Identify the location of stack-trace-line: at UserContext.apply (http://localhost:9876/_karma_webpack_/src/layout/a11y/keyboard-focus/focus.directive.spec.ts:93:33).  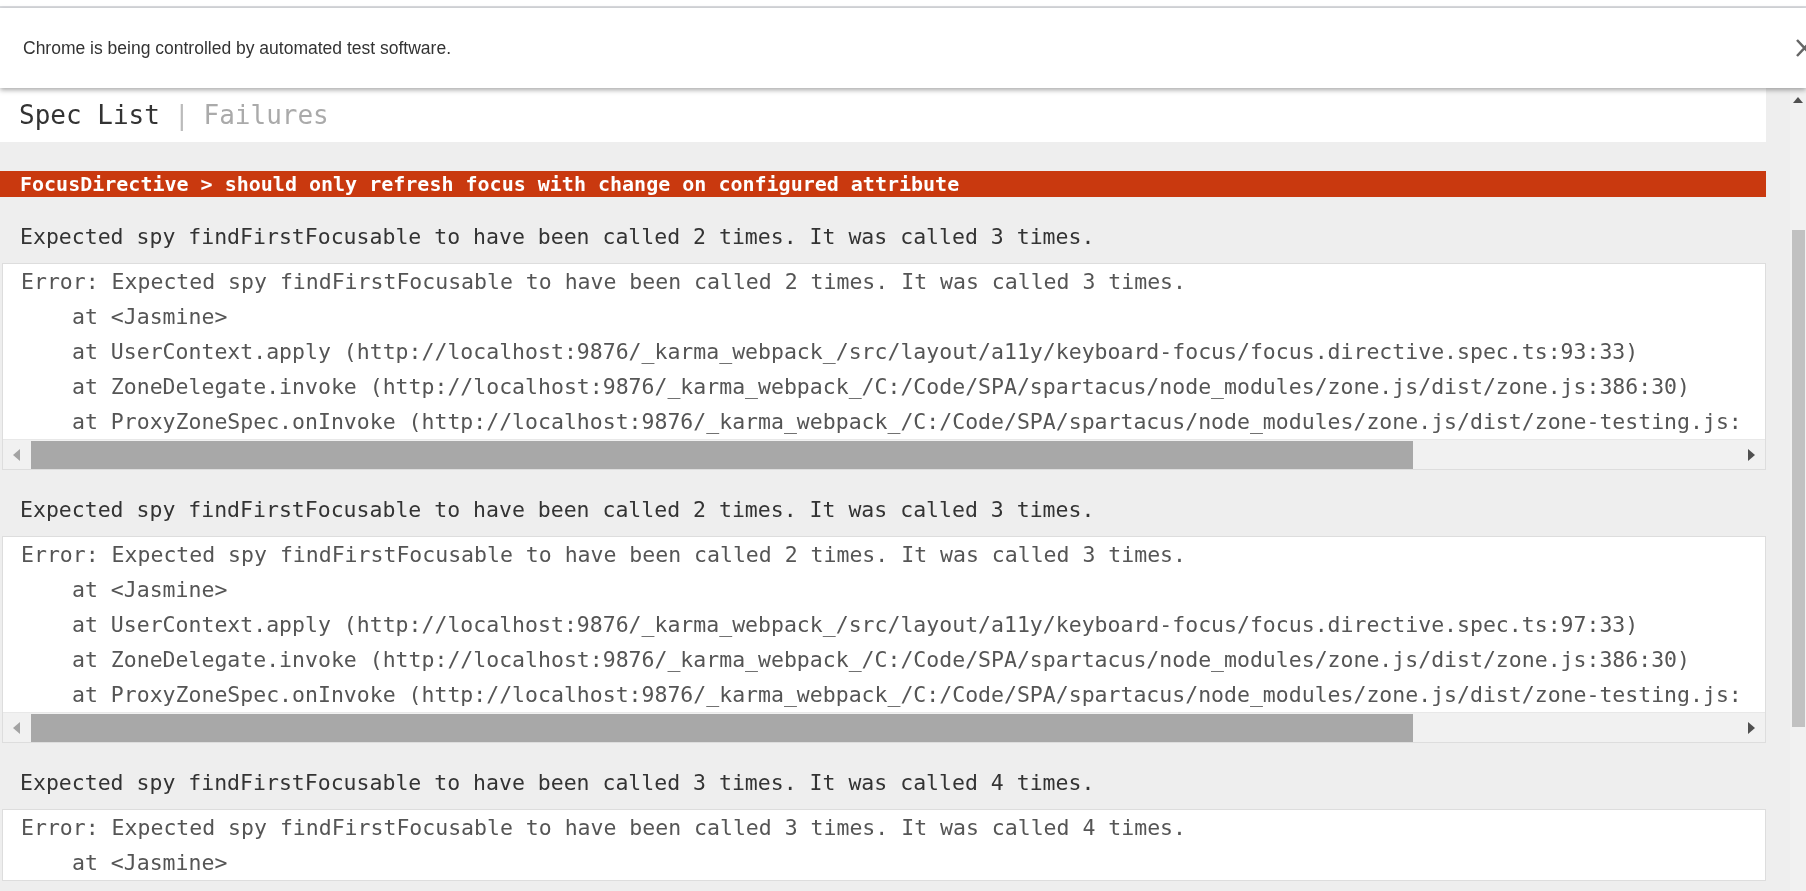
(855, 352).